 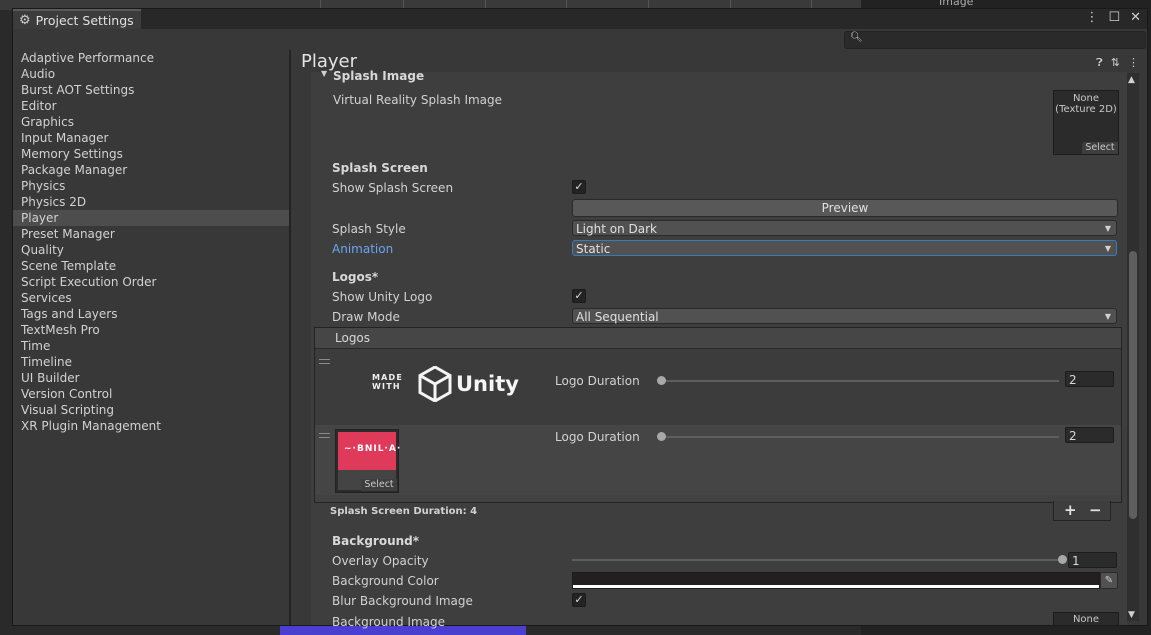 What do you see at coordinates (597, 437) in the screenshot?
I see `logo-duration-label: Logo Duration` at bounding box center [597, 437].